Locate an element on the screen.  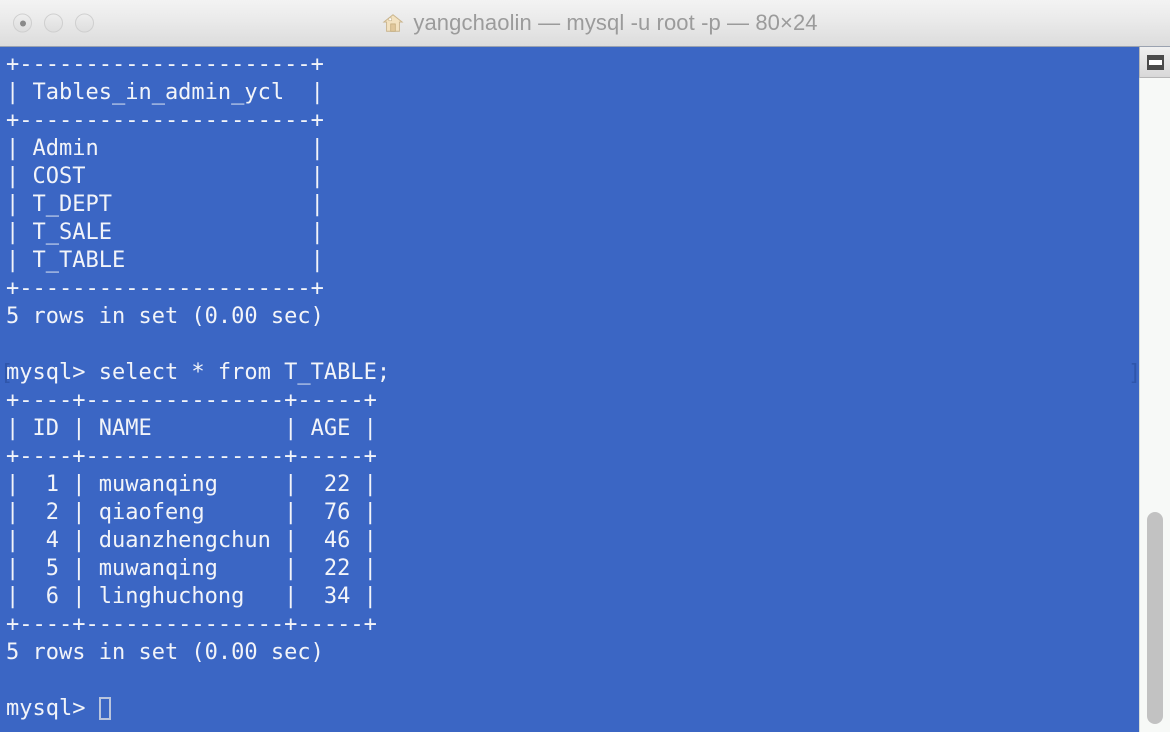
text-cursor is located at coordinates (104, 708).